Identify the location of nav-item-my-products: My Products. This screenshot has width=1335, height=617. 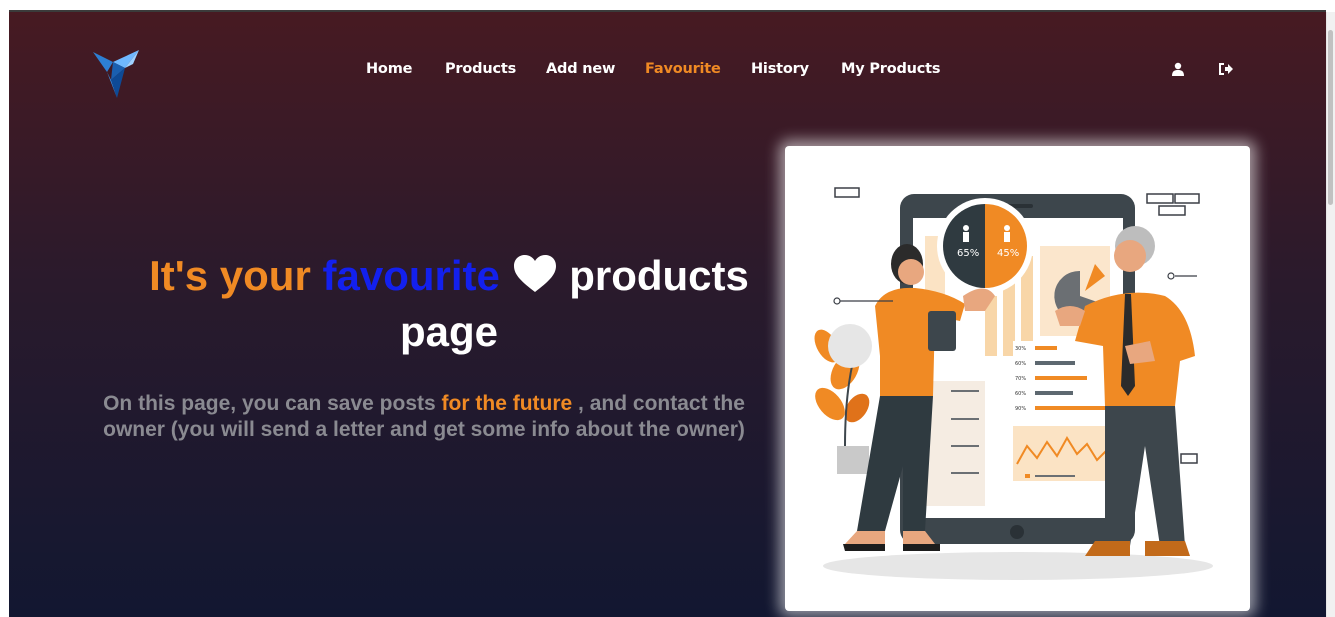
(891, 69).